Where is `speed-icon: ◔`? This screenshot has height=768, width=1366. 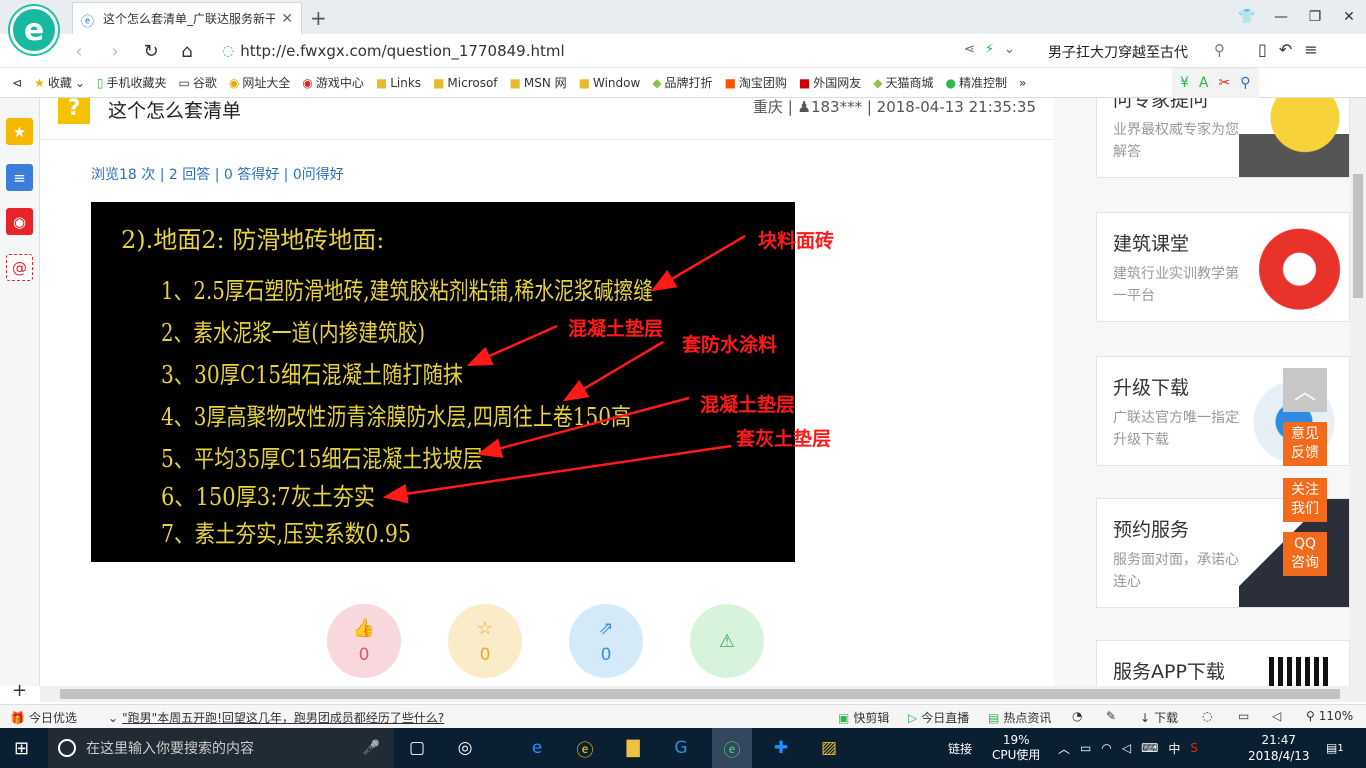 speed-icon: ◔ is located at coordinates (1077, 716).